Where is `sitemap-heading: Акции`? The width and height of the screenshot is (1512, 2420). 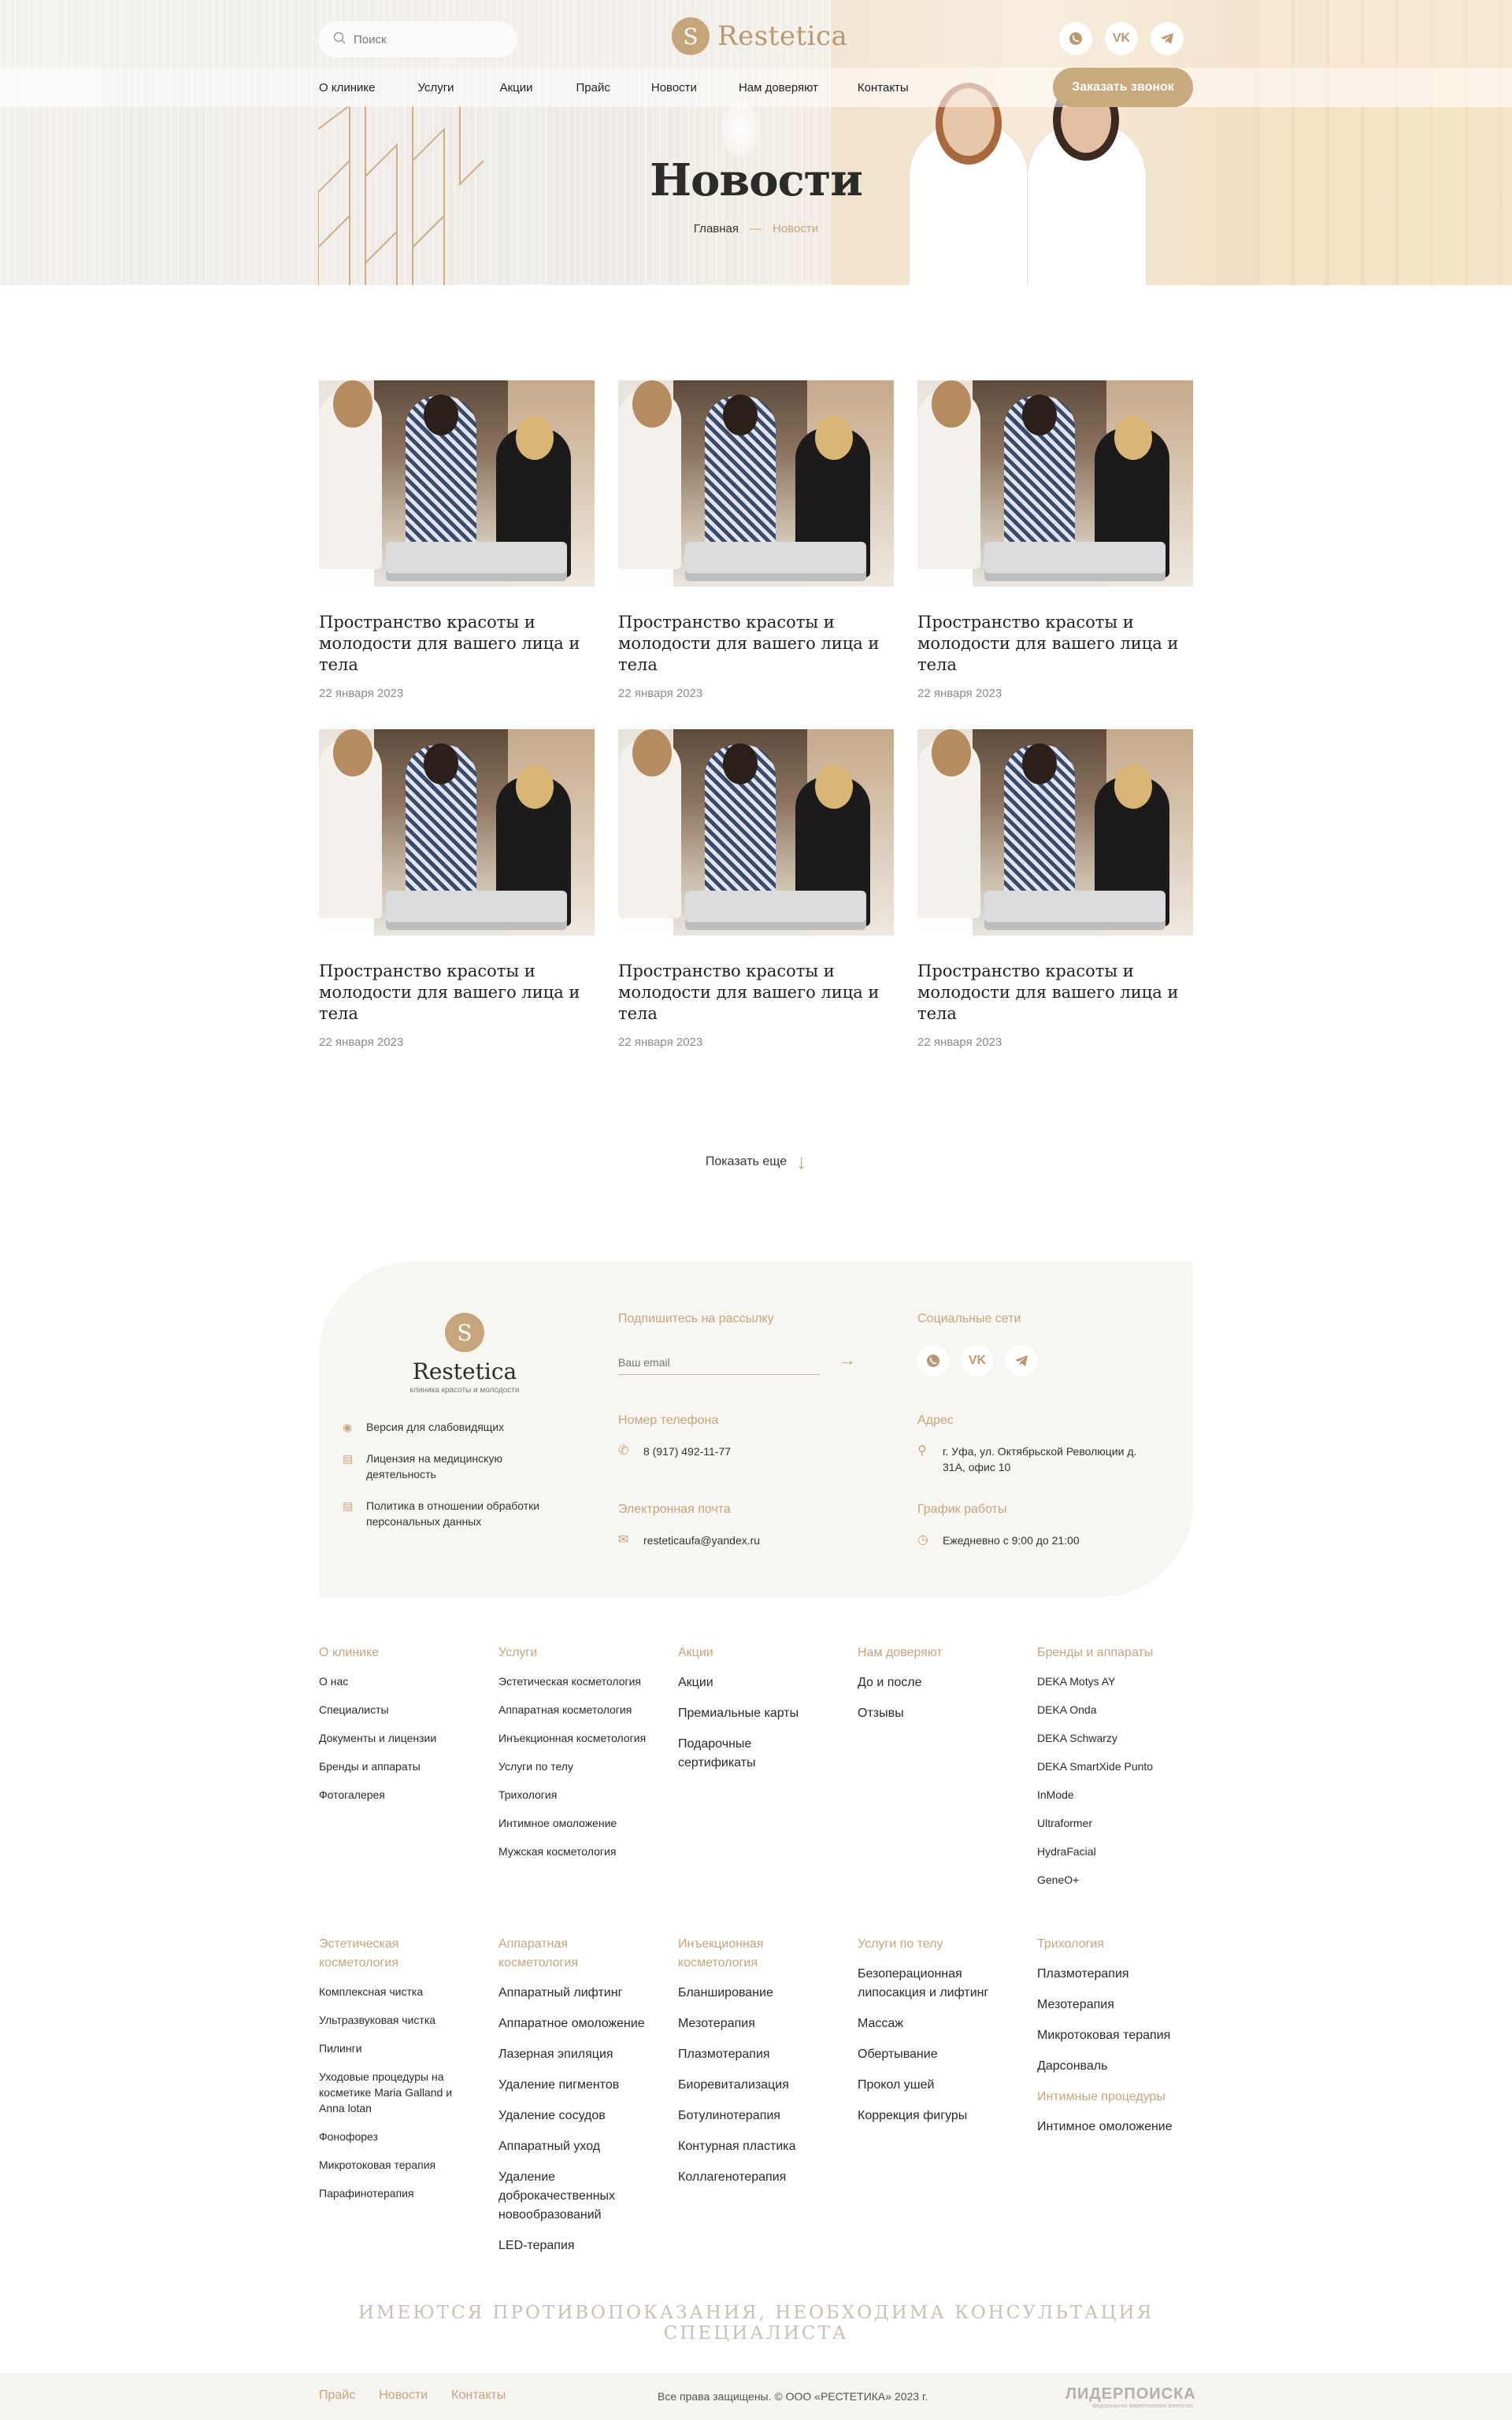 sitemap-heading: Акции is located at coordinates (749, 1653).